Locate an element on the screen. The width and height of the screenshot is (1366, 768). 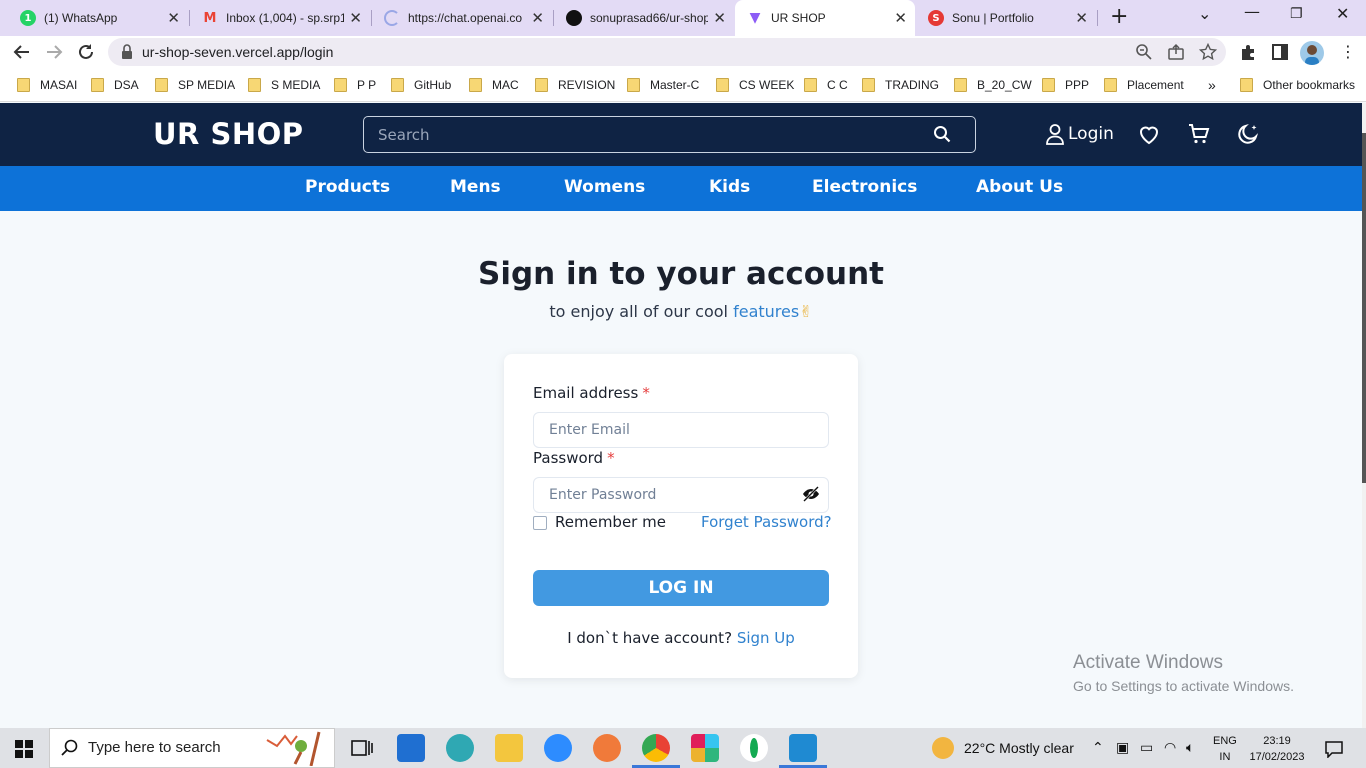
tab-github: sonuprasad66/ur-shop ✕ is located at coordinates (644, 18).